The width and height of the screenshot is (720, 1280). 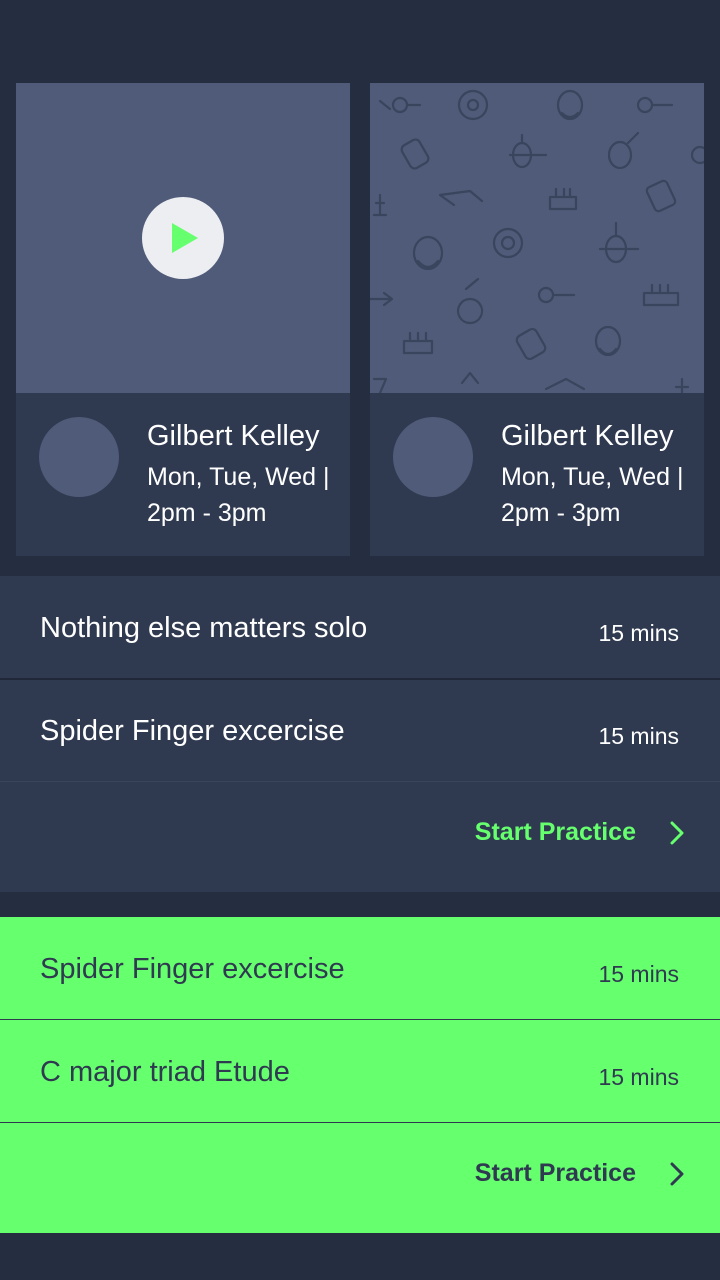 What do you see at coordinates (537, 241) in the screenshot?
I see `instrument-pattern-icon` at bounding box center [537, 241].